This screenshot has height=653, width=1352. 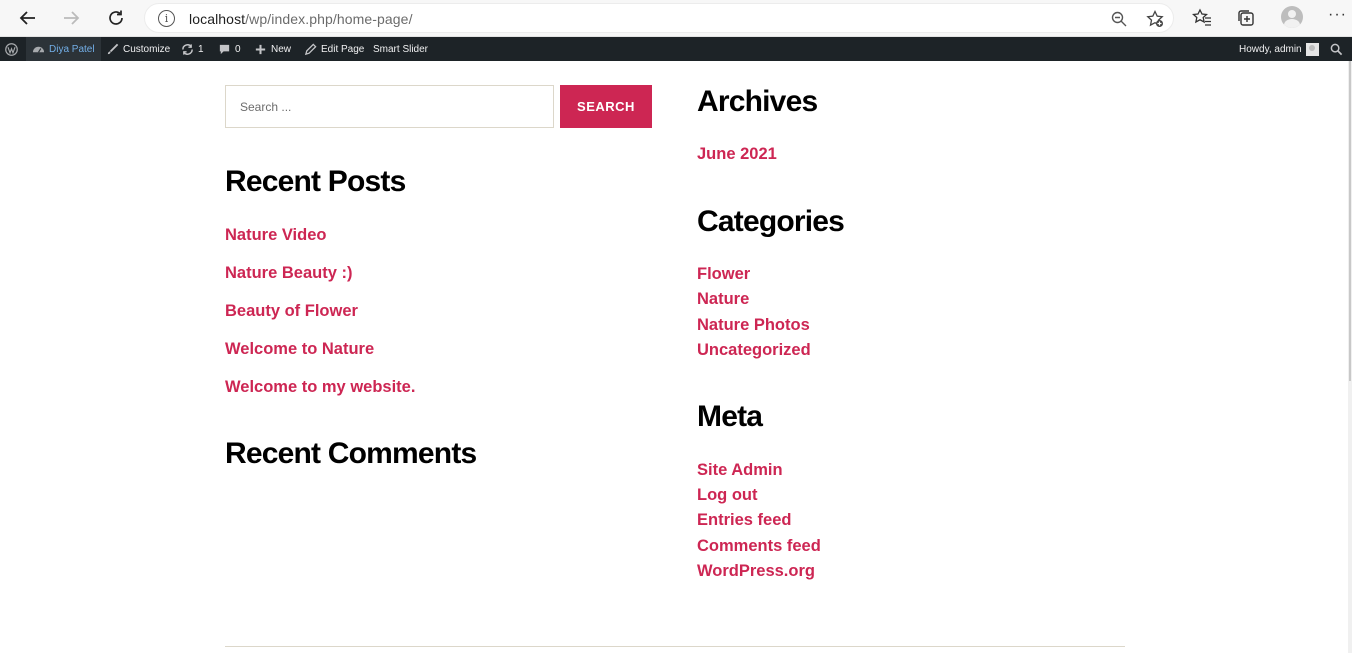 What do you see at coordinates (744, 520) in the screenshot?
I see `meta-link: Entries feed` at bounding box center [744, 520].